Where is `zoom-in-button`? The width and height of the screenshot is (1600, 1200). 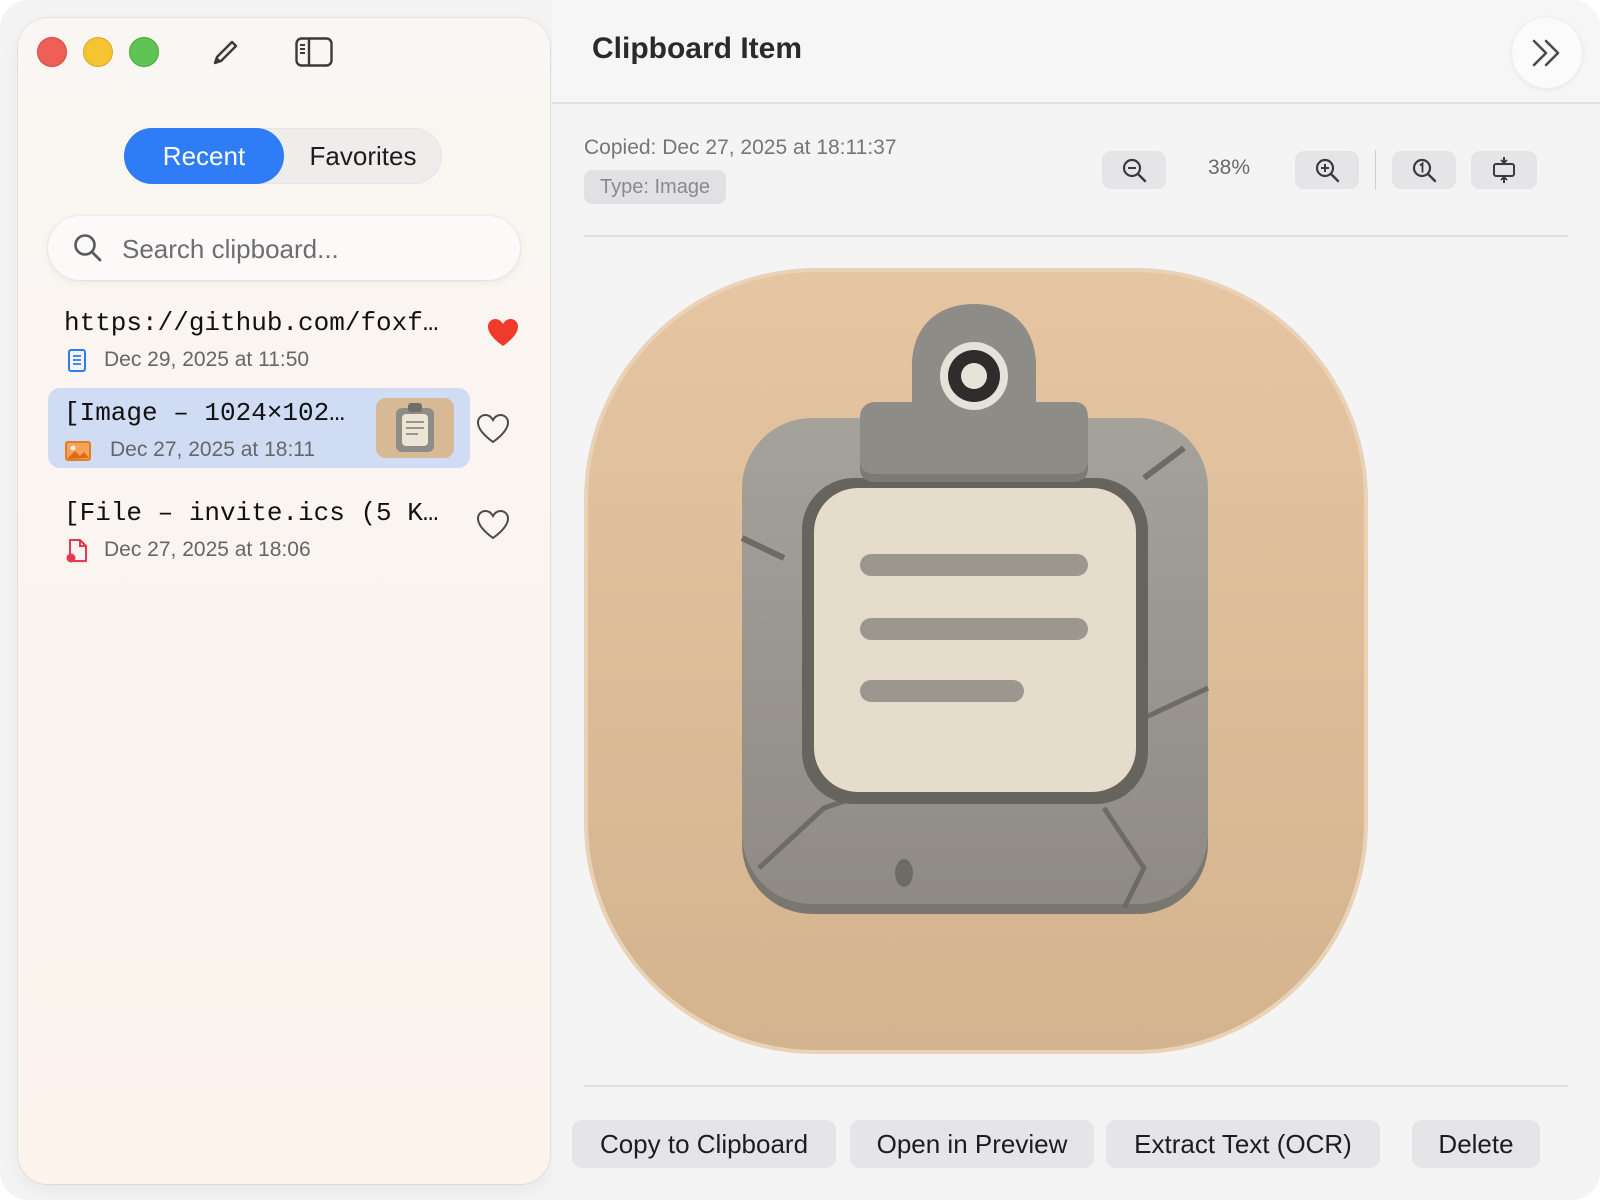 zoom-in-button is located at coordinates (1327, 170).